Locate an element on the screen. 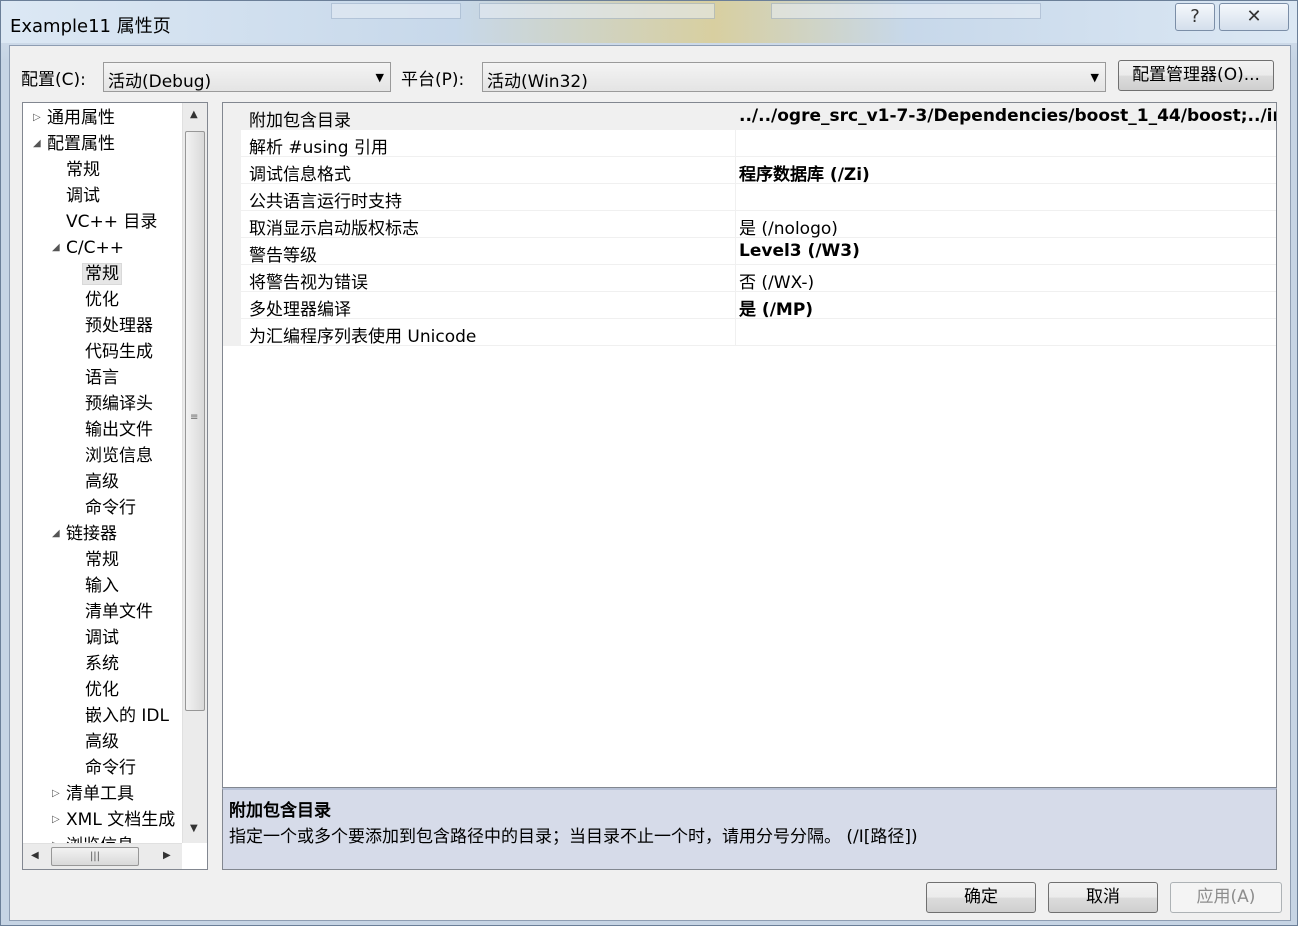  tree-item-label: 浏览信息 is located at coordinates (119, 456).